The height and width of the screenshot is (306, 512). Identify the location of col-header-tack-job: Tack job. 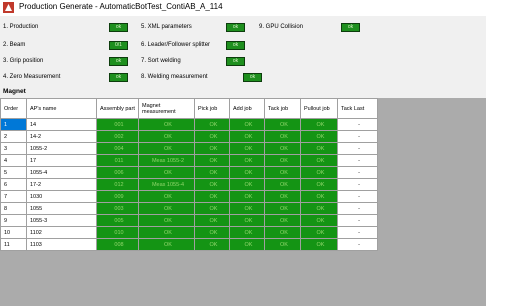
(282, 108).